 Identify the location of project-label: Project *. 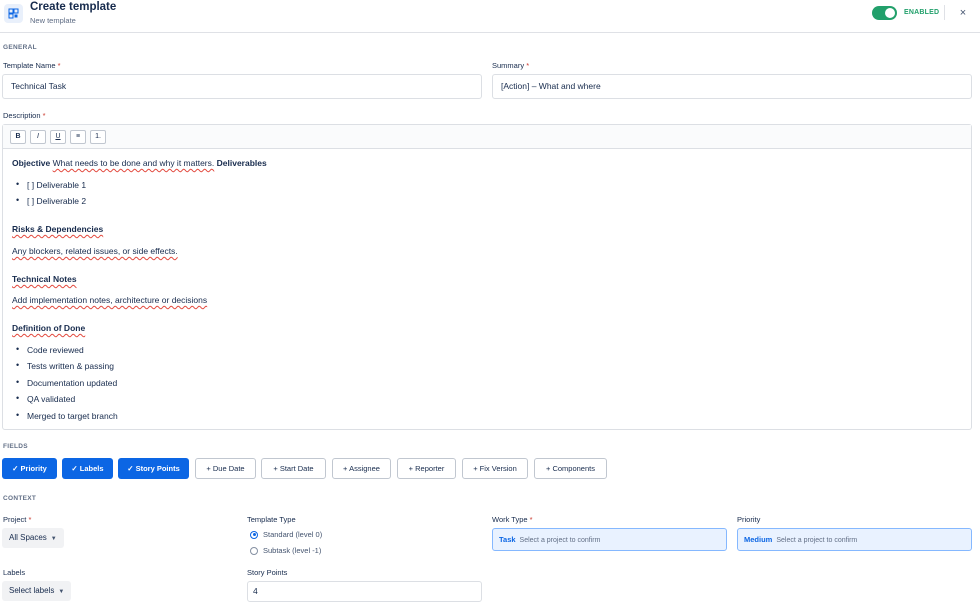
(17, 519).